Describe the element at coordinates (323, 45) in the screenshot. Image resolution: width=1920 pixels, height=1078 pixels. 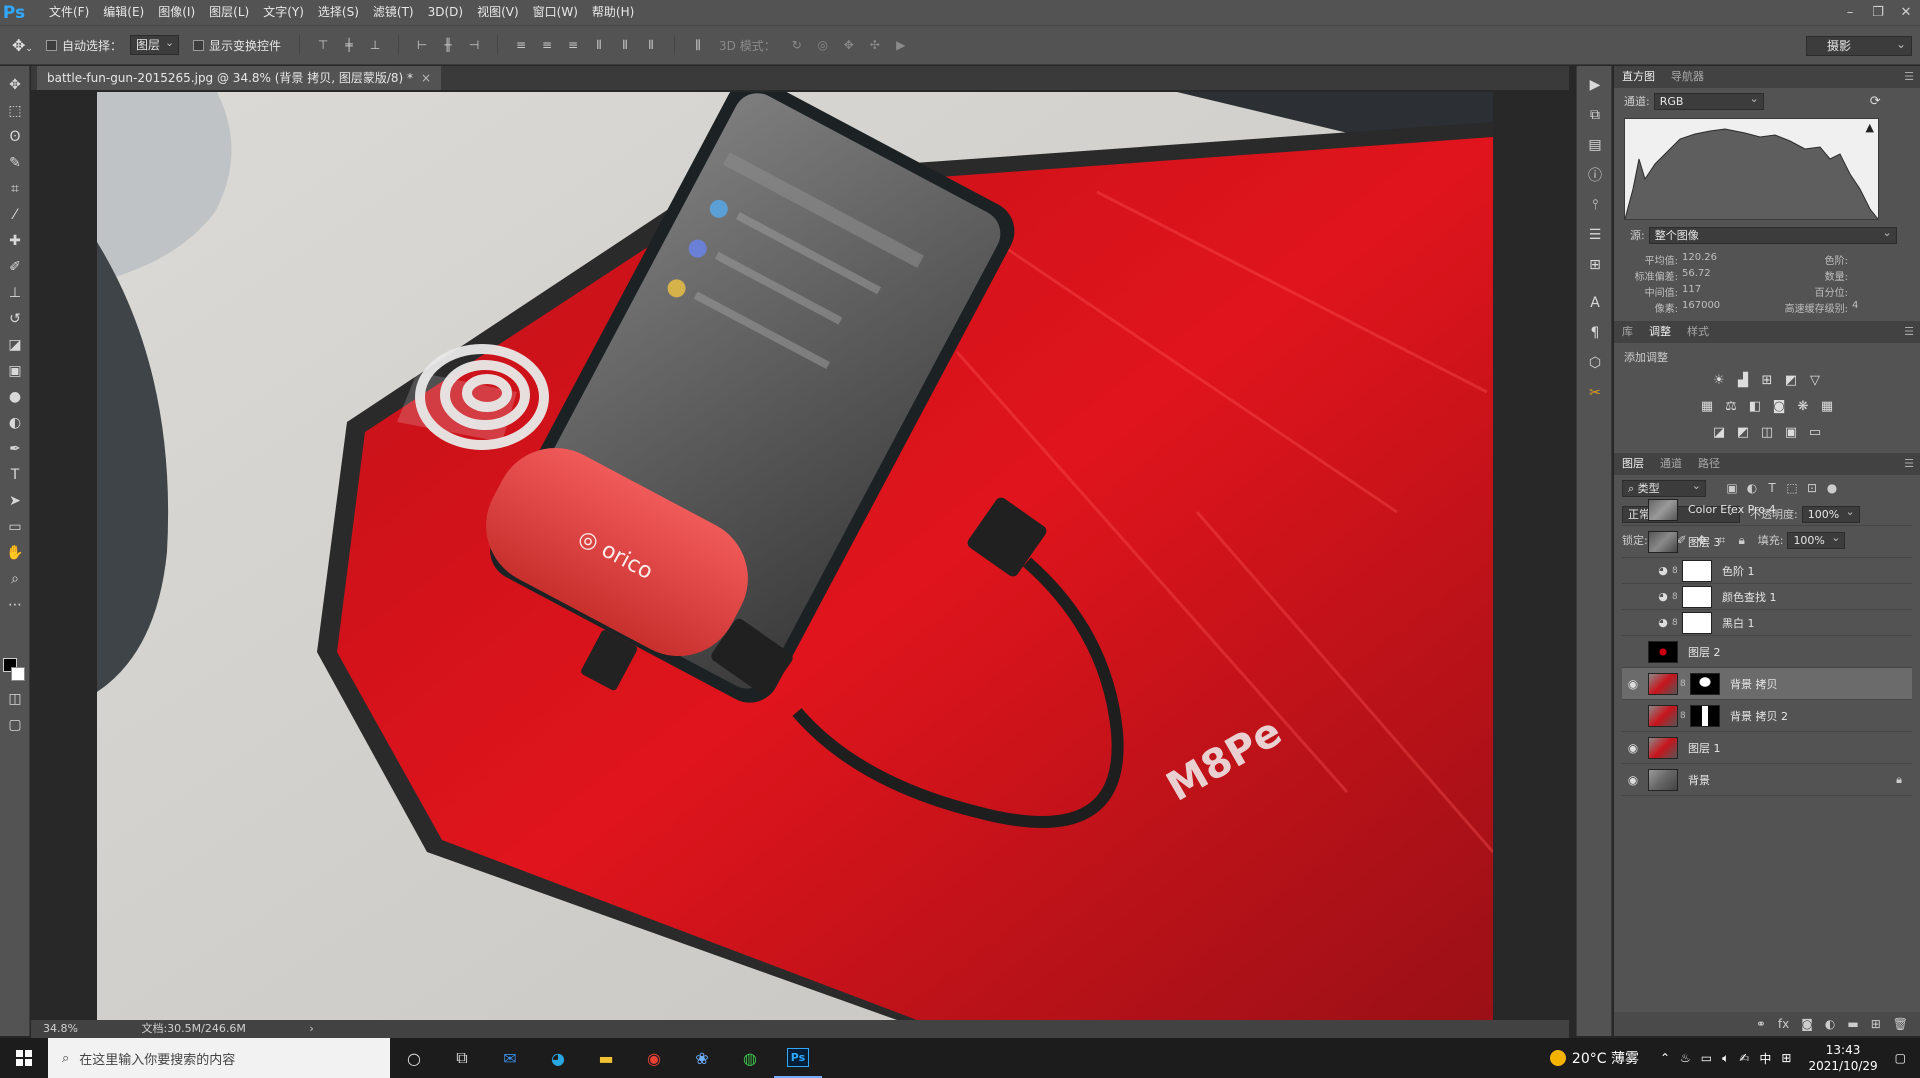
I see `align-top-icon: ⊤` at that location.